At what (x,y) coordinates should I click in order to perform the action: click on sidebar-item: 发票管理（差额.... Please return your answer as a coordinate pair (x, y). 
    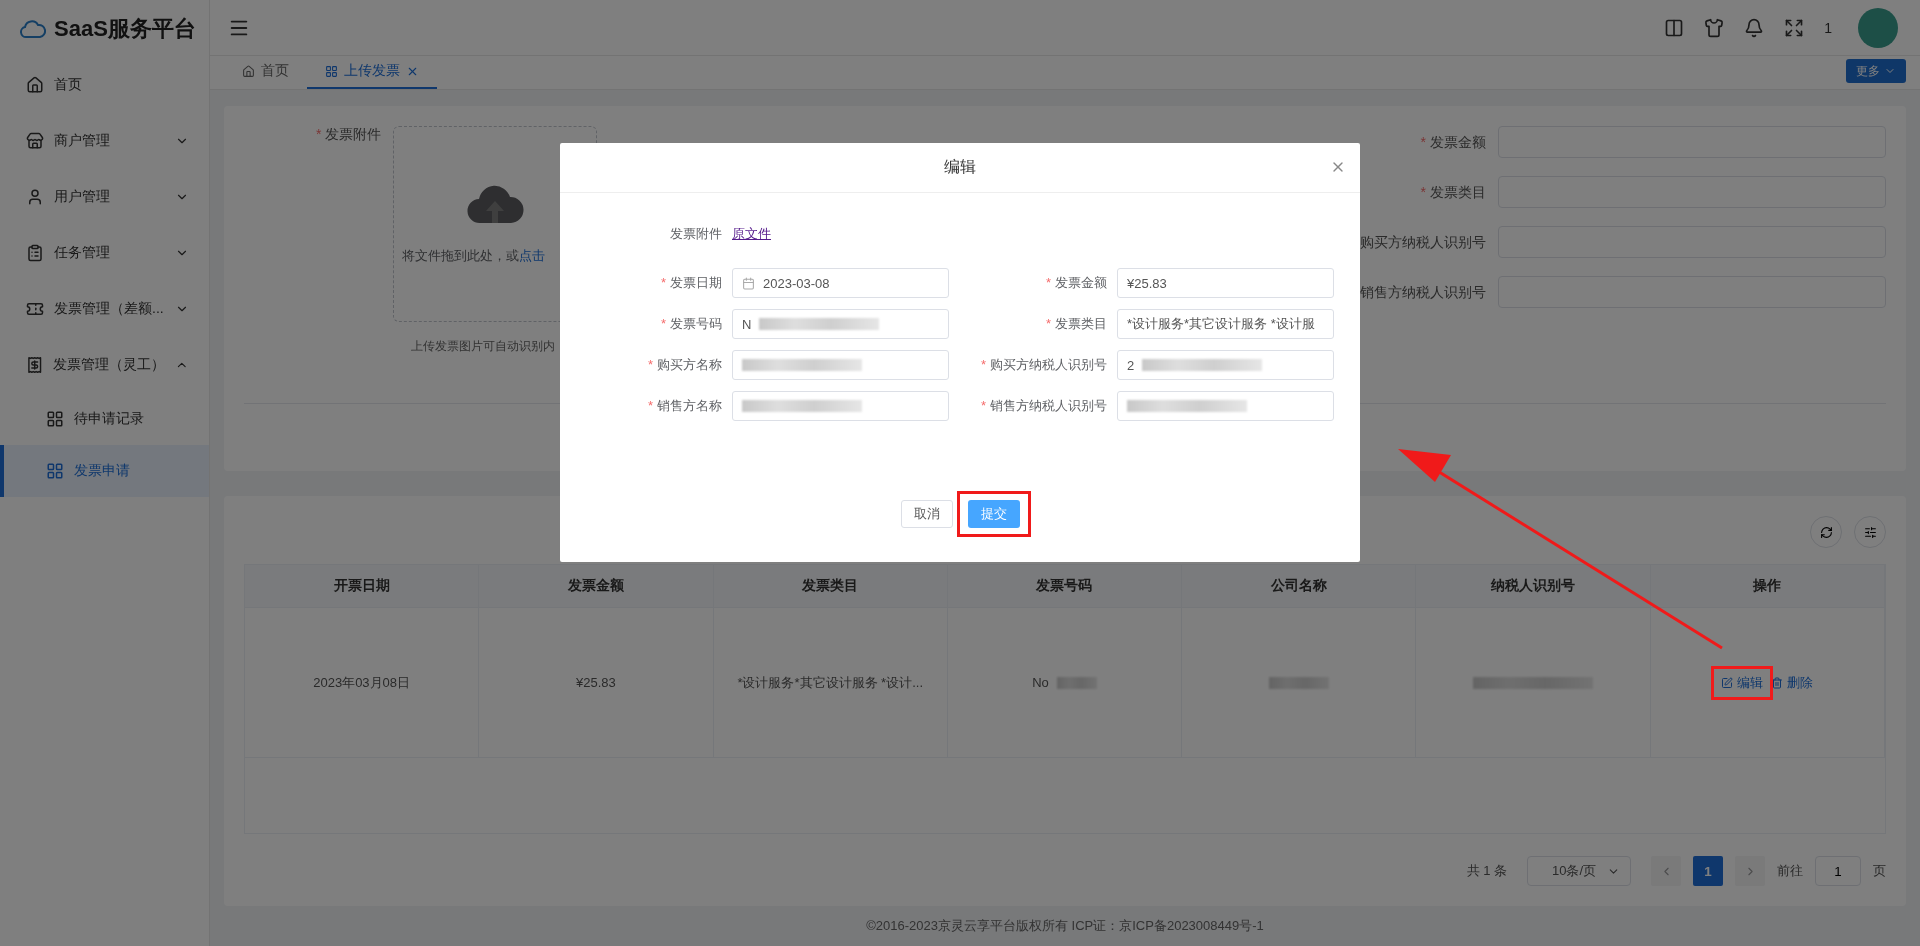
    Looking at the image, I should click on (104, 309).